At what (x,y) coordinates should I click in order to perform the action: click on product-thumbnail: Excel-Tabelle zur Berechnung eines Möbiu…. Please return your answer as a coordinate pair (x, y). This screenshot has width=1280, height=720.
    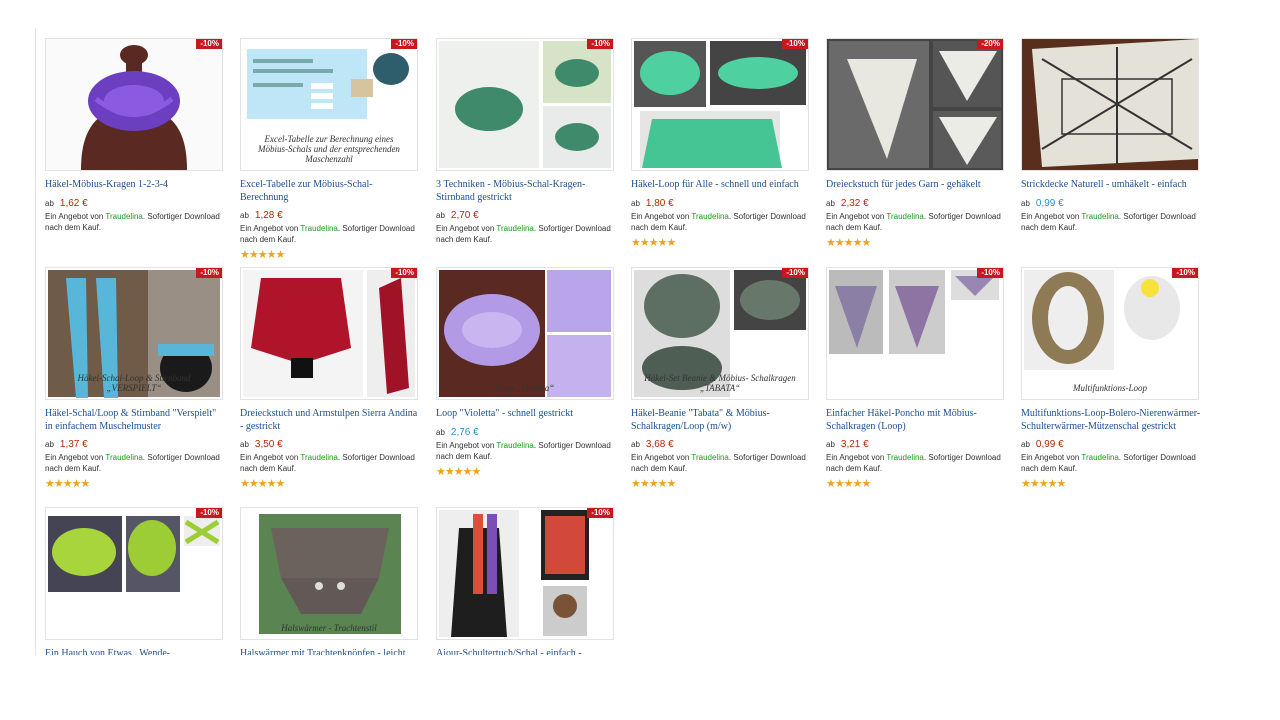
    Looking at the image, I should click on (329, 104).